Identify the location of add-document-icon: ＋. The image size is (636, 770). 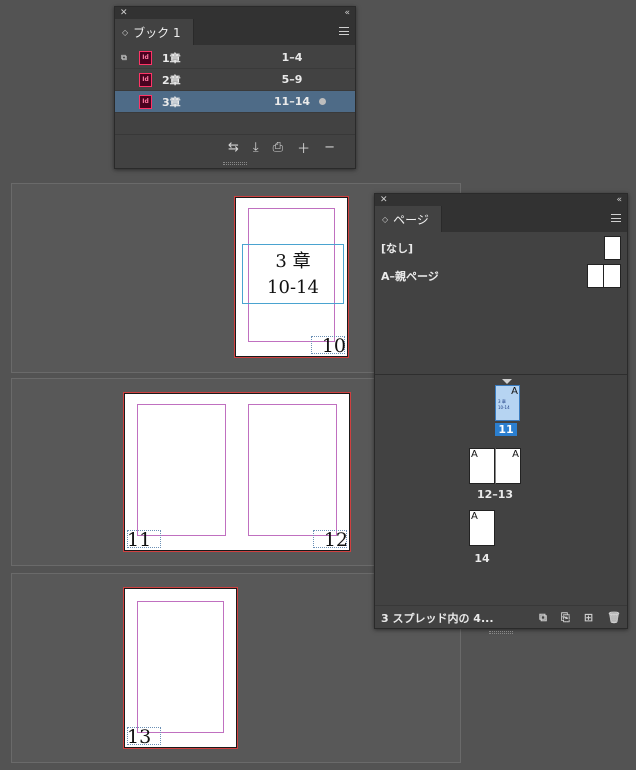
(303, 147).